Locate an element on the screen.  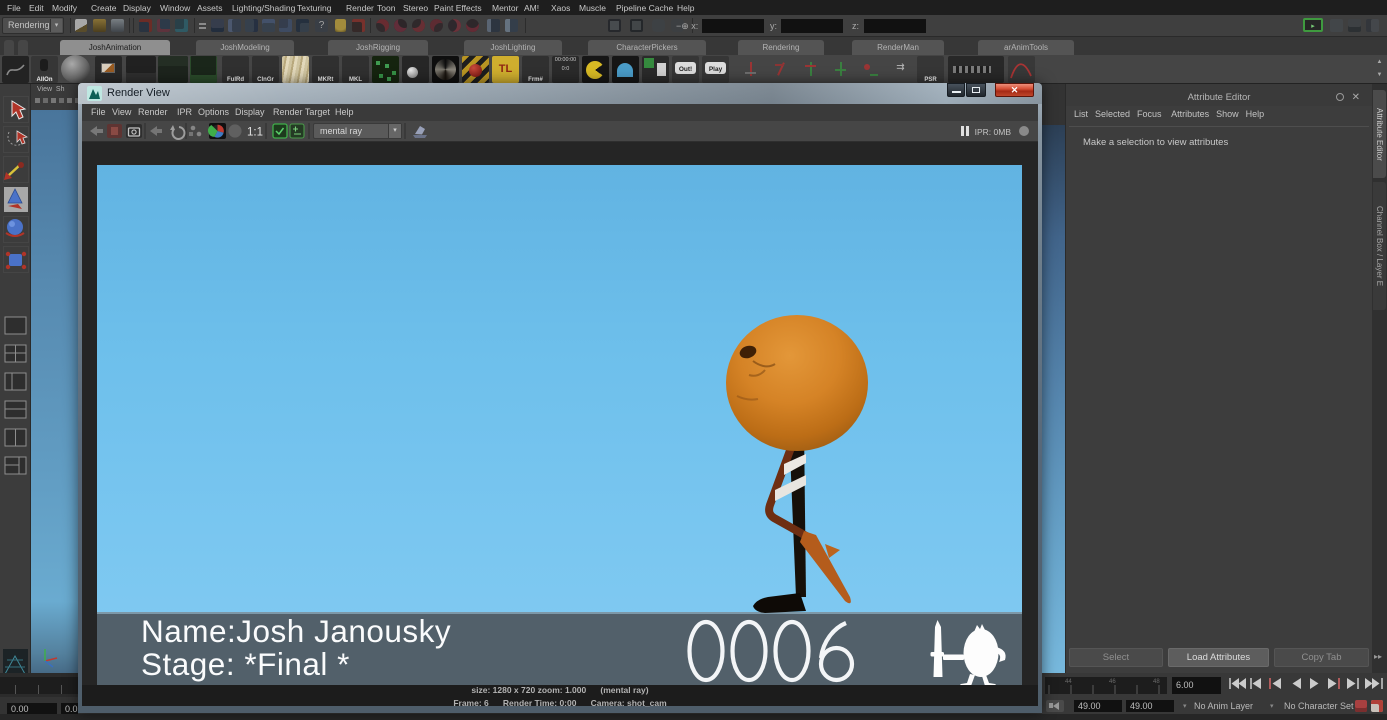
svg-text: 46 is located at coordinates (1112, 682).